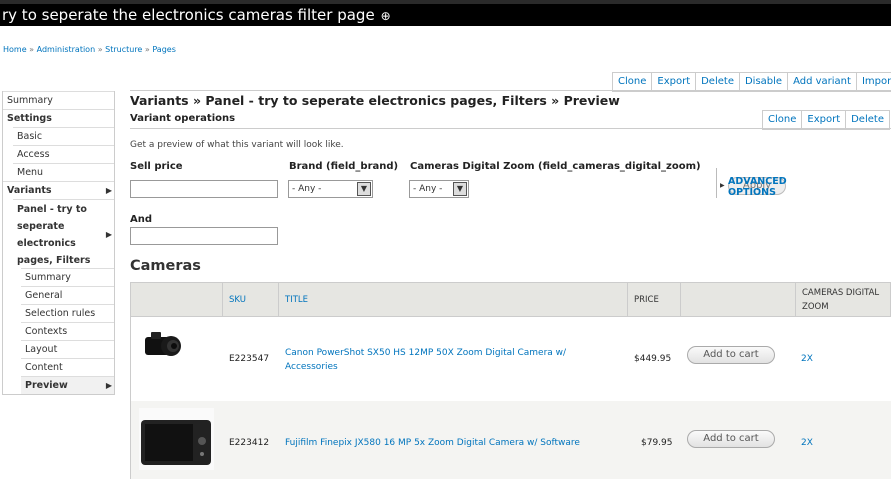  I want to click on sku-cell: E223412, so click(249, 443).